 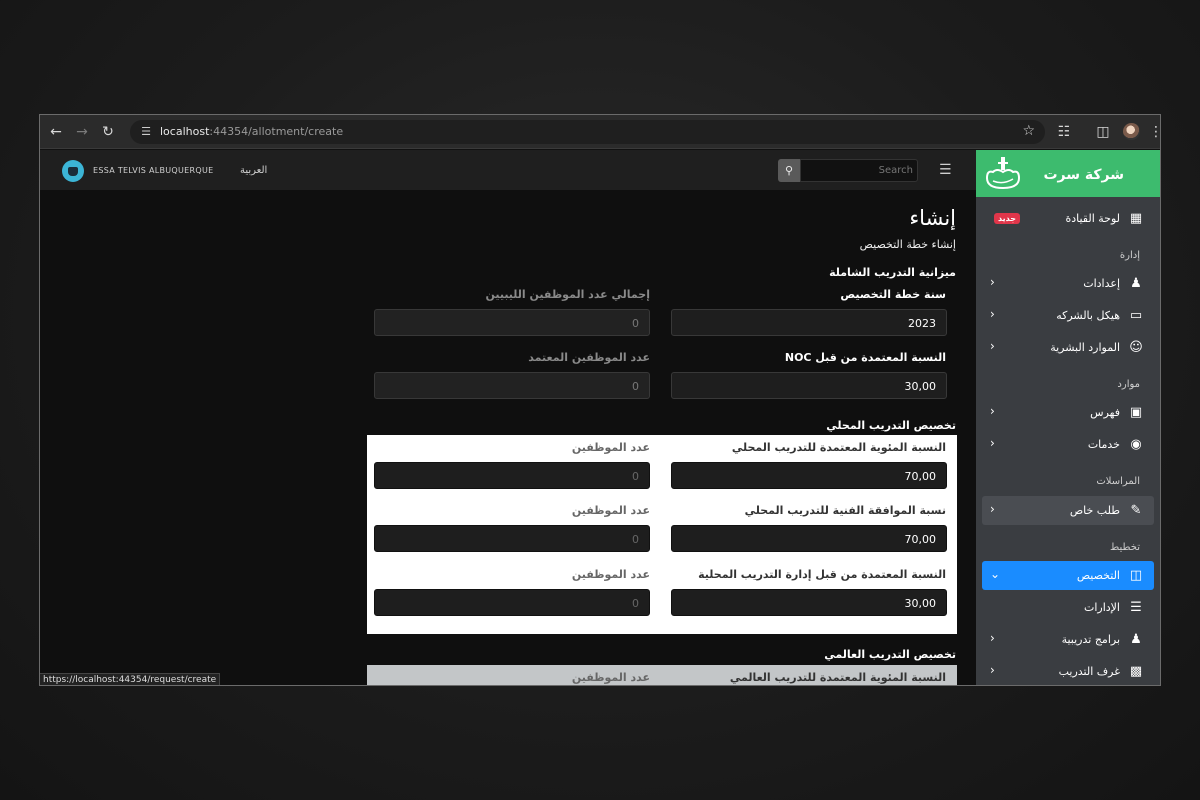 What do you see at coordinates (1136, 639) in the screenshot?
I see `teacher-icon: ♟` at bounding box center [1136, 639].